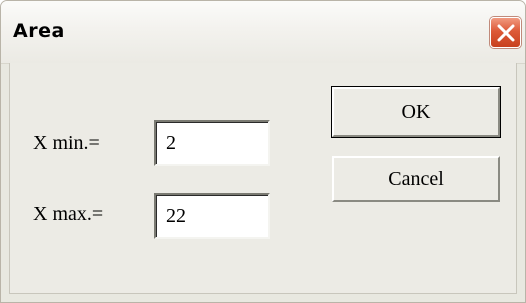  Describe the element at coordinates (212, 143) in the screenshot. I see `xmin-field: 2` at that location.